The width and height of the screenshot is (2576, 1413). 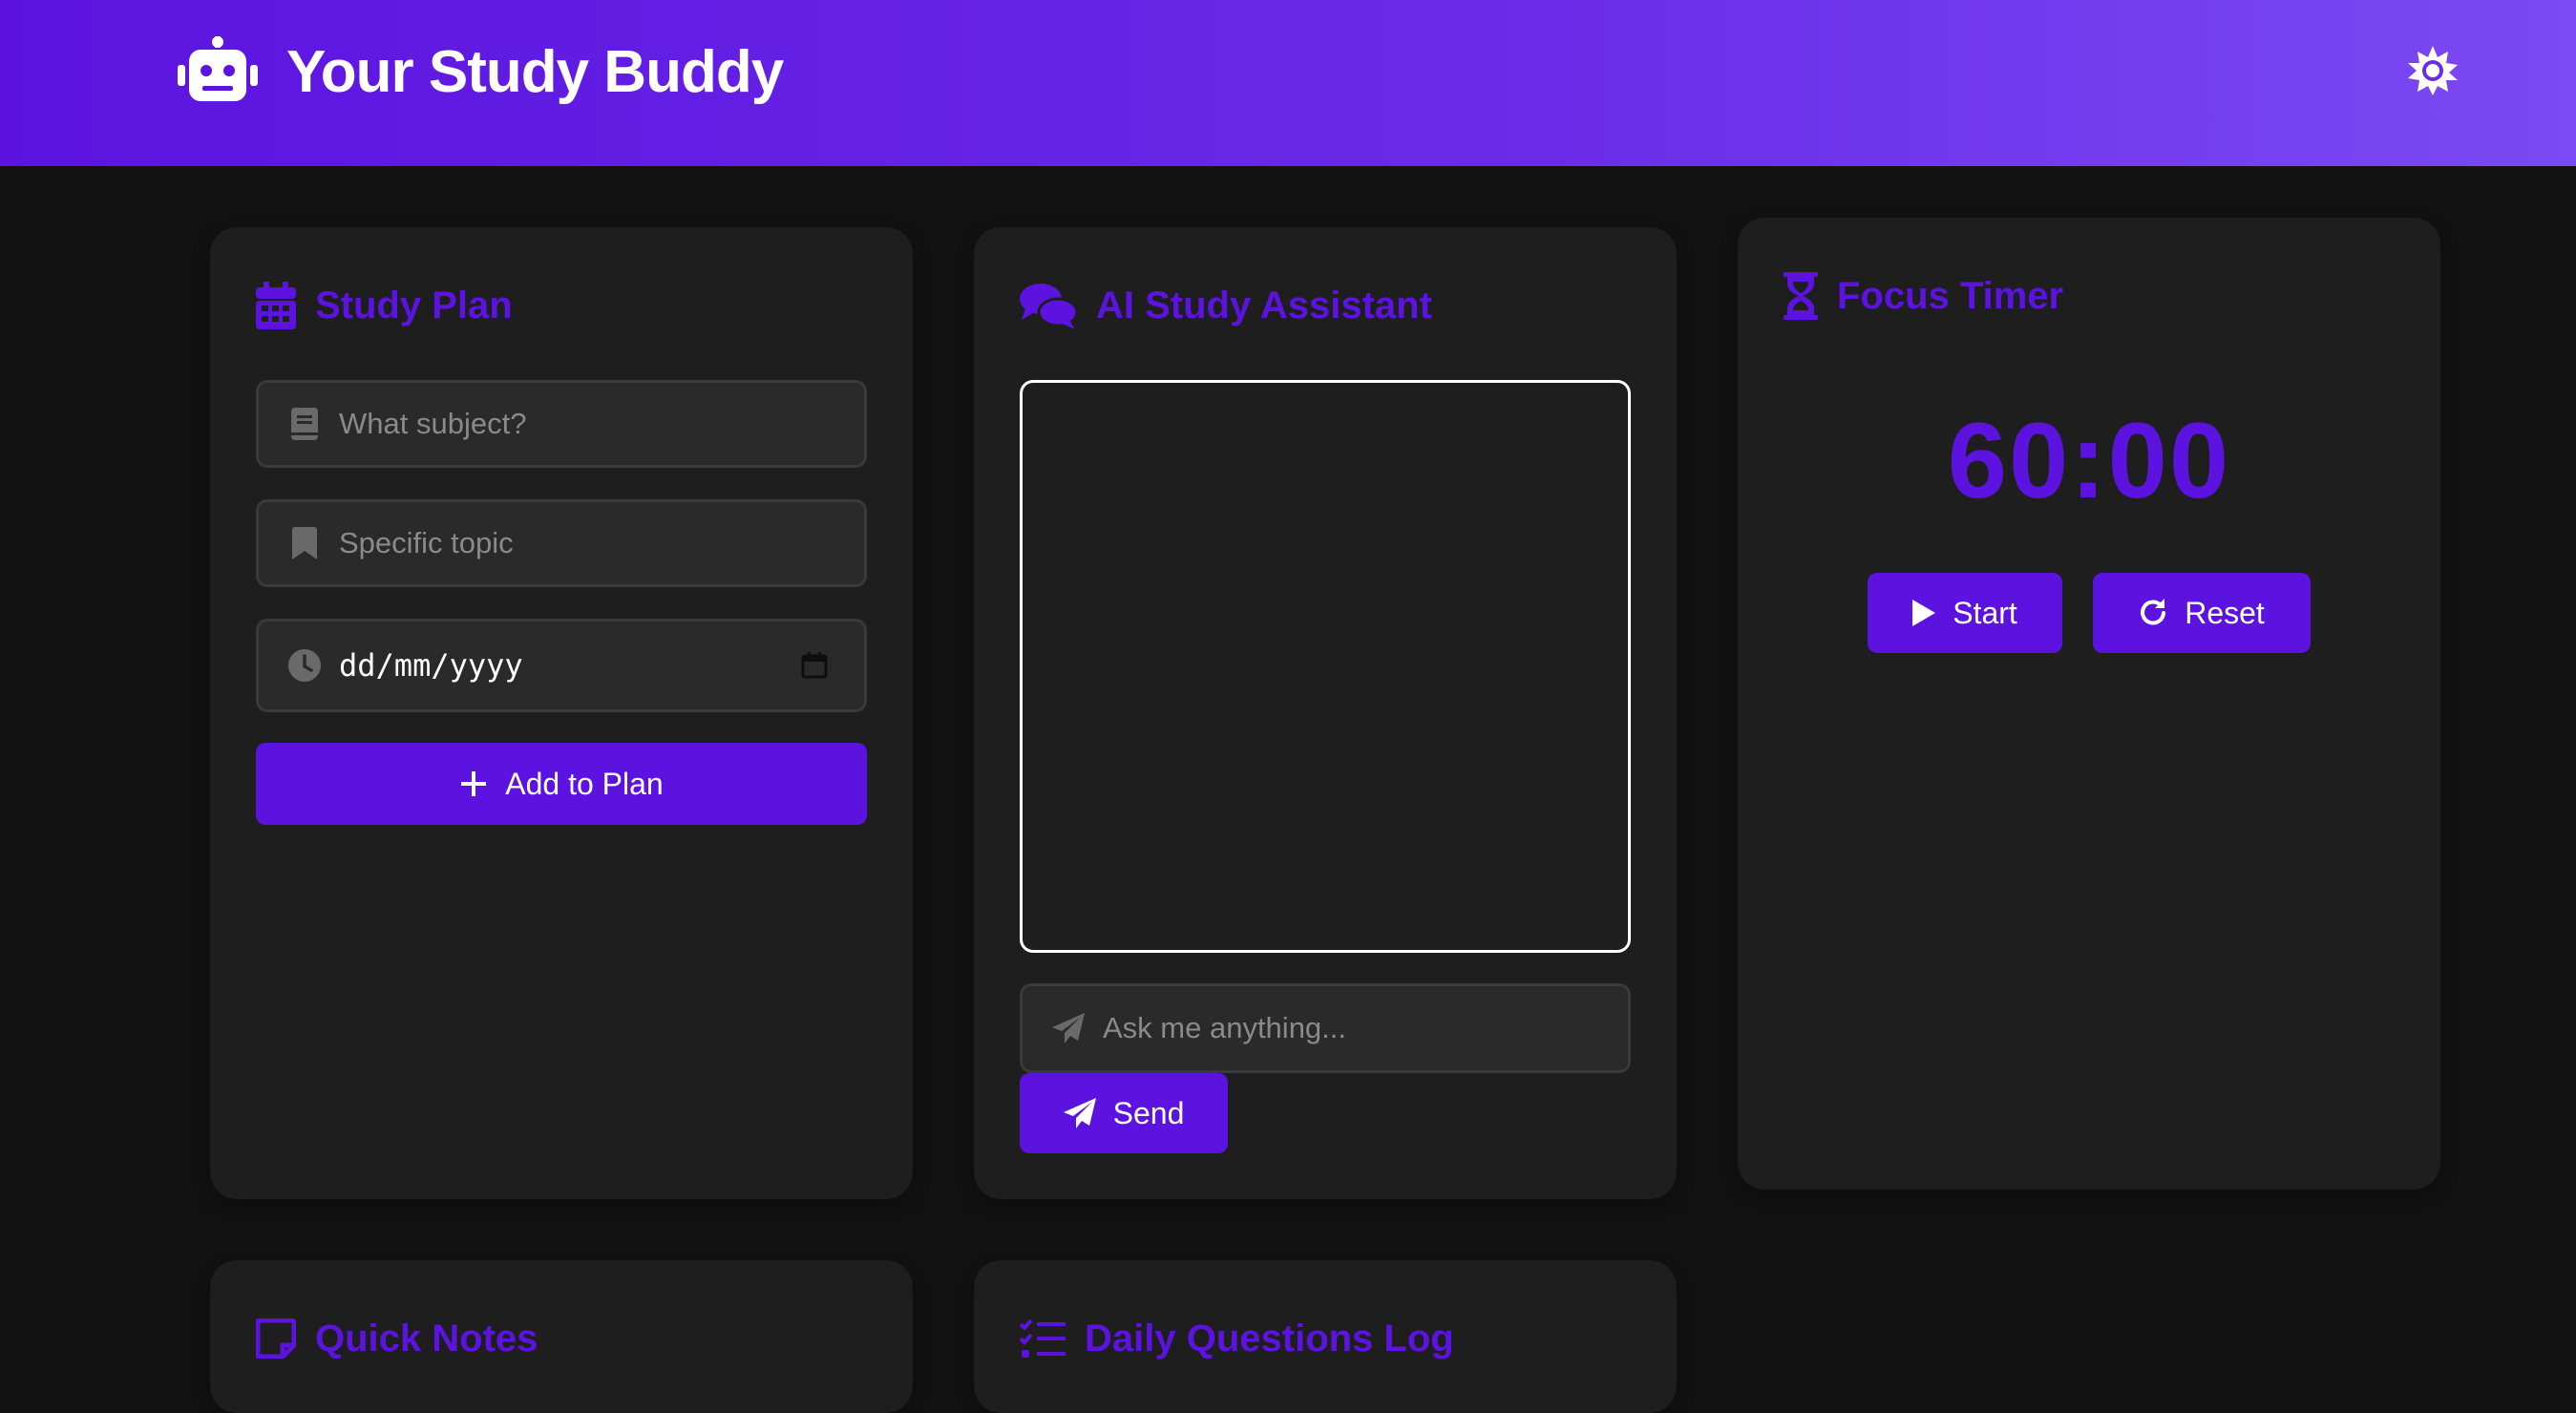 I want to click on start-button: Start, so click(x=1965, y=613).